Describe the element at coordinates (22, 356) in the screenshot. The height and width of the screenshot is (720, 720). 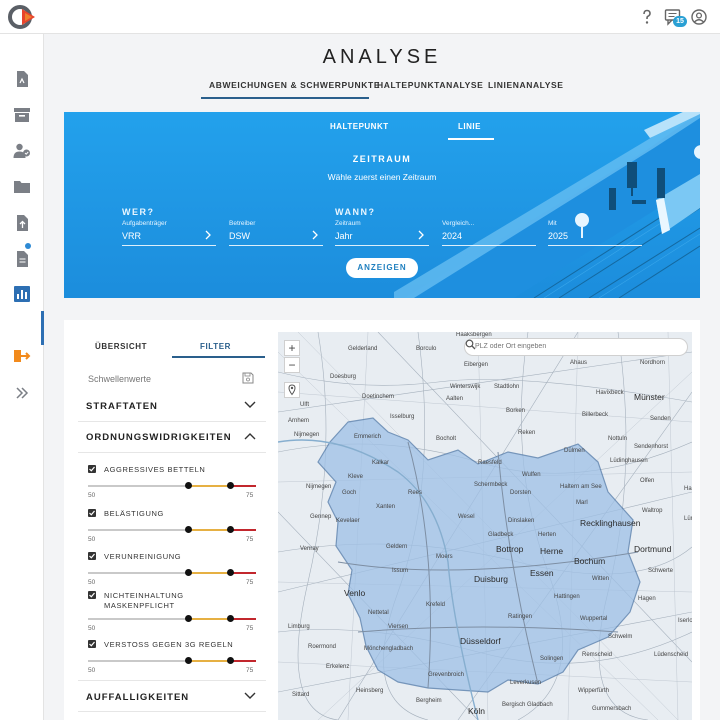
I see `logout-icon` at that location.